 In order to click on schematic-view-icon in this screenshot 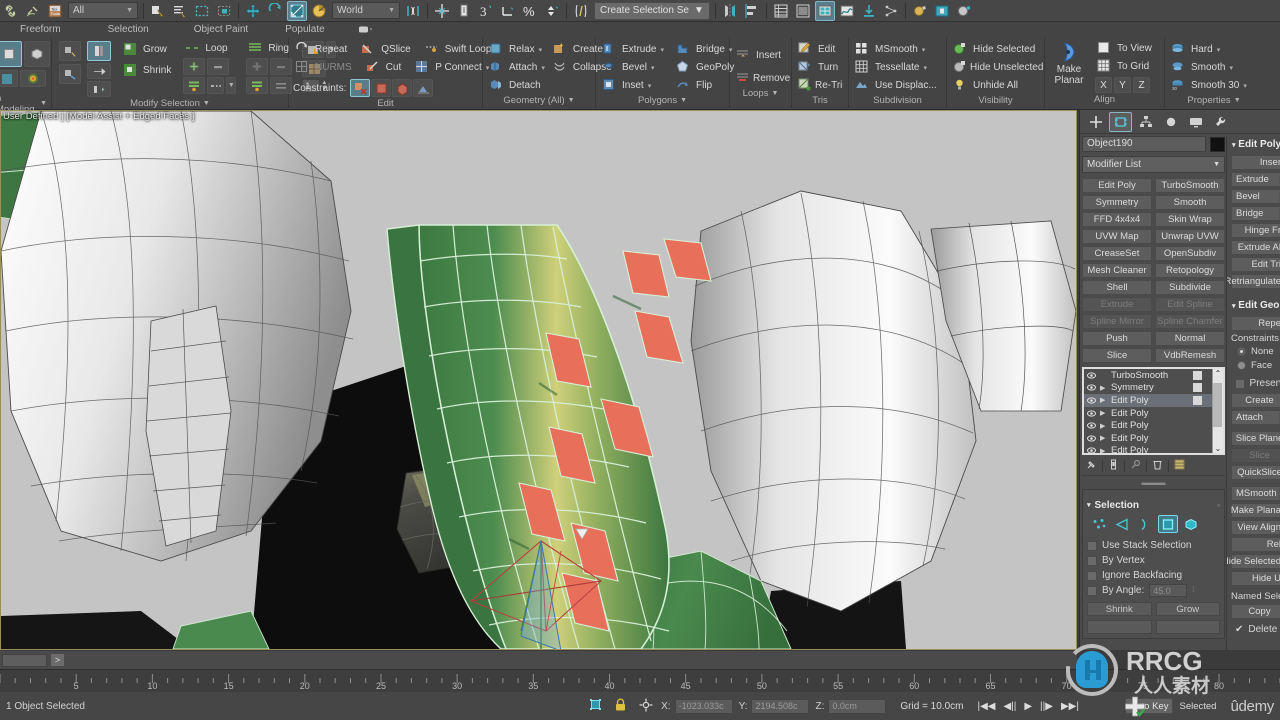, I will do `click(891, 11)`.